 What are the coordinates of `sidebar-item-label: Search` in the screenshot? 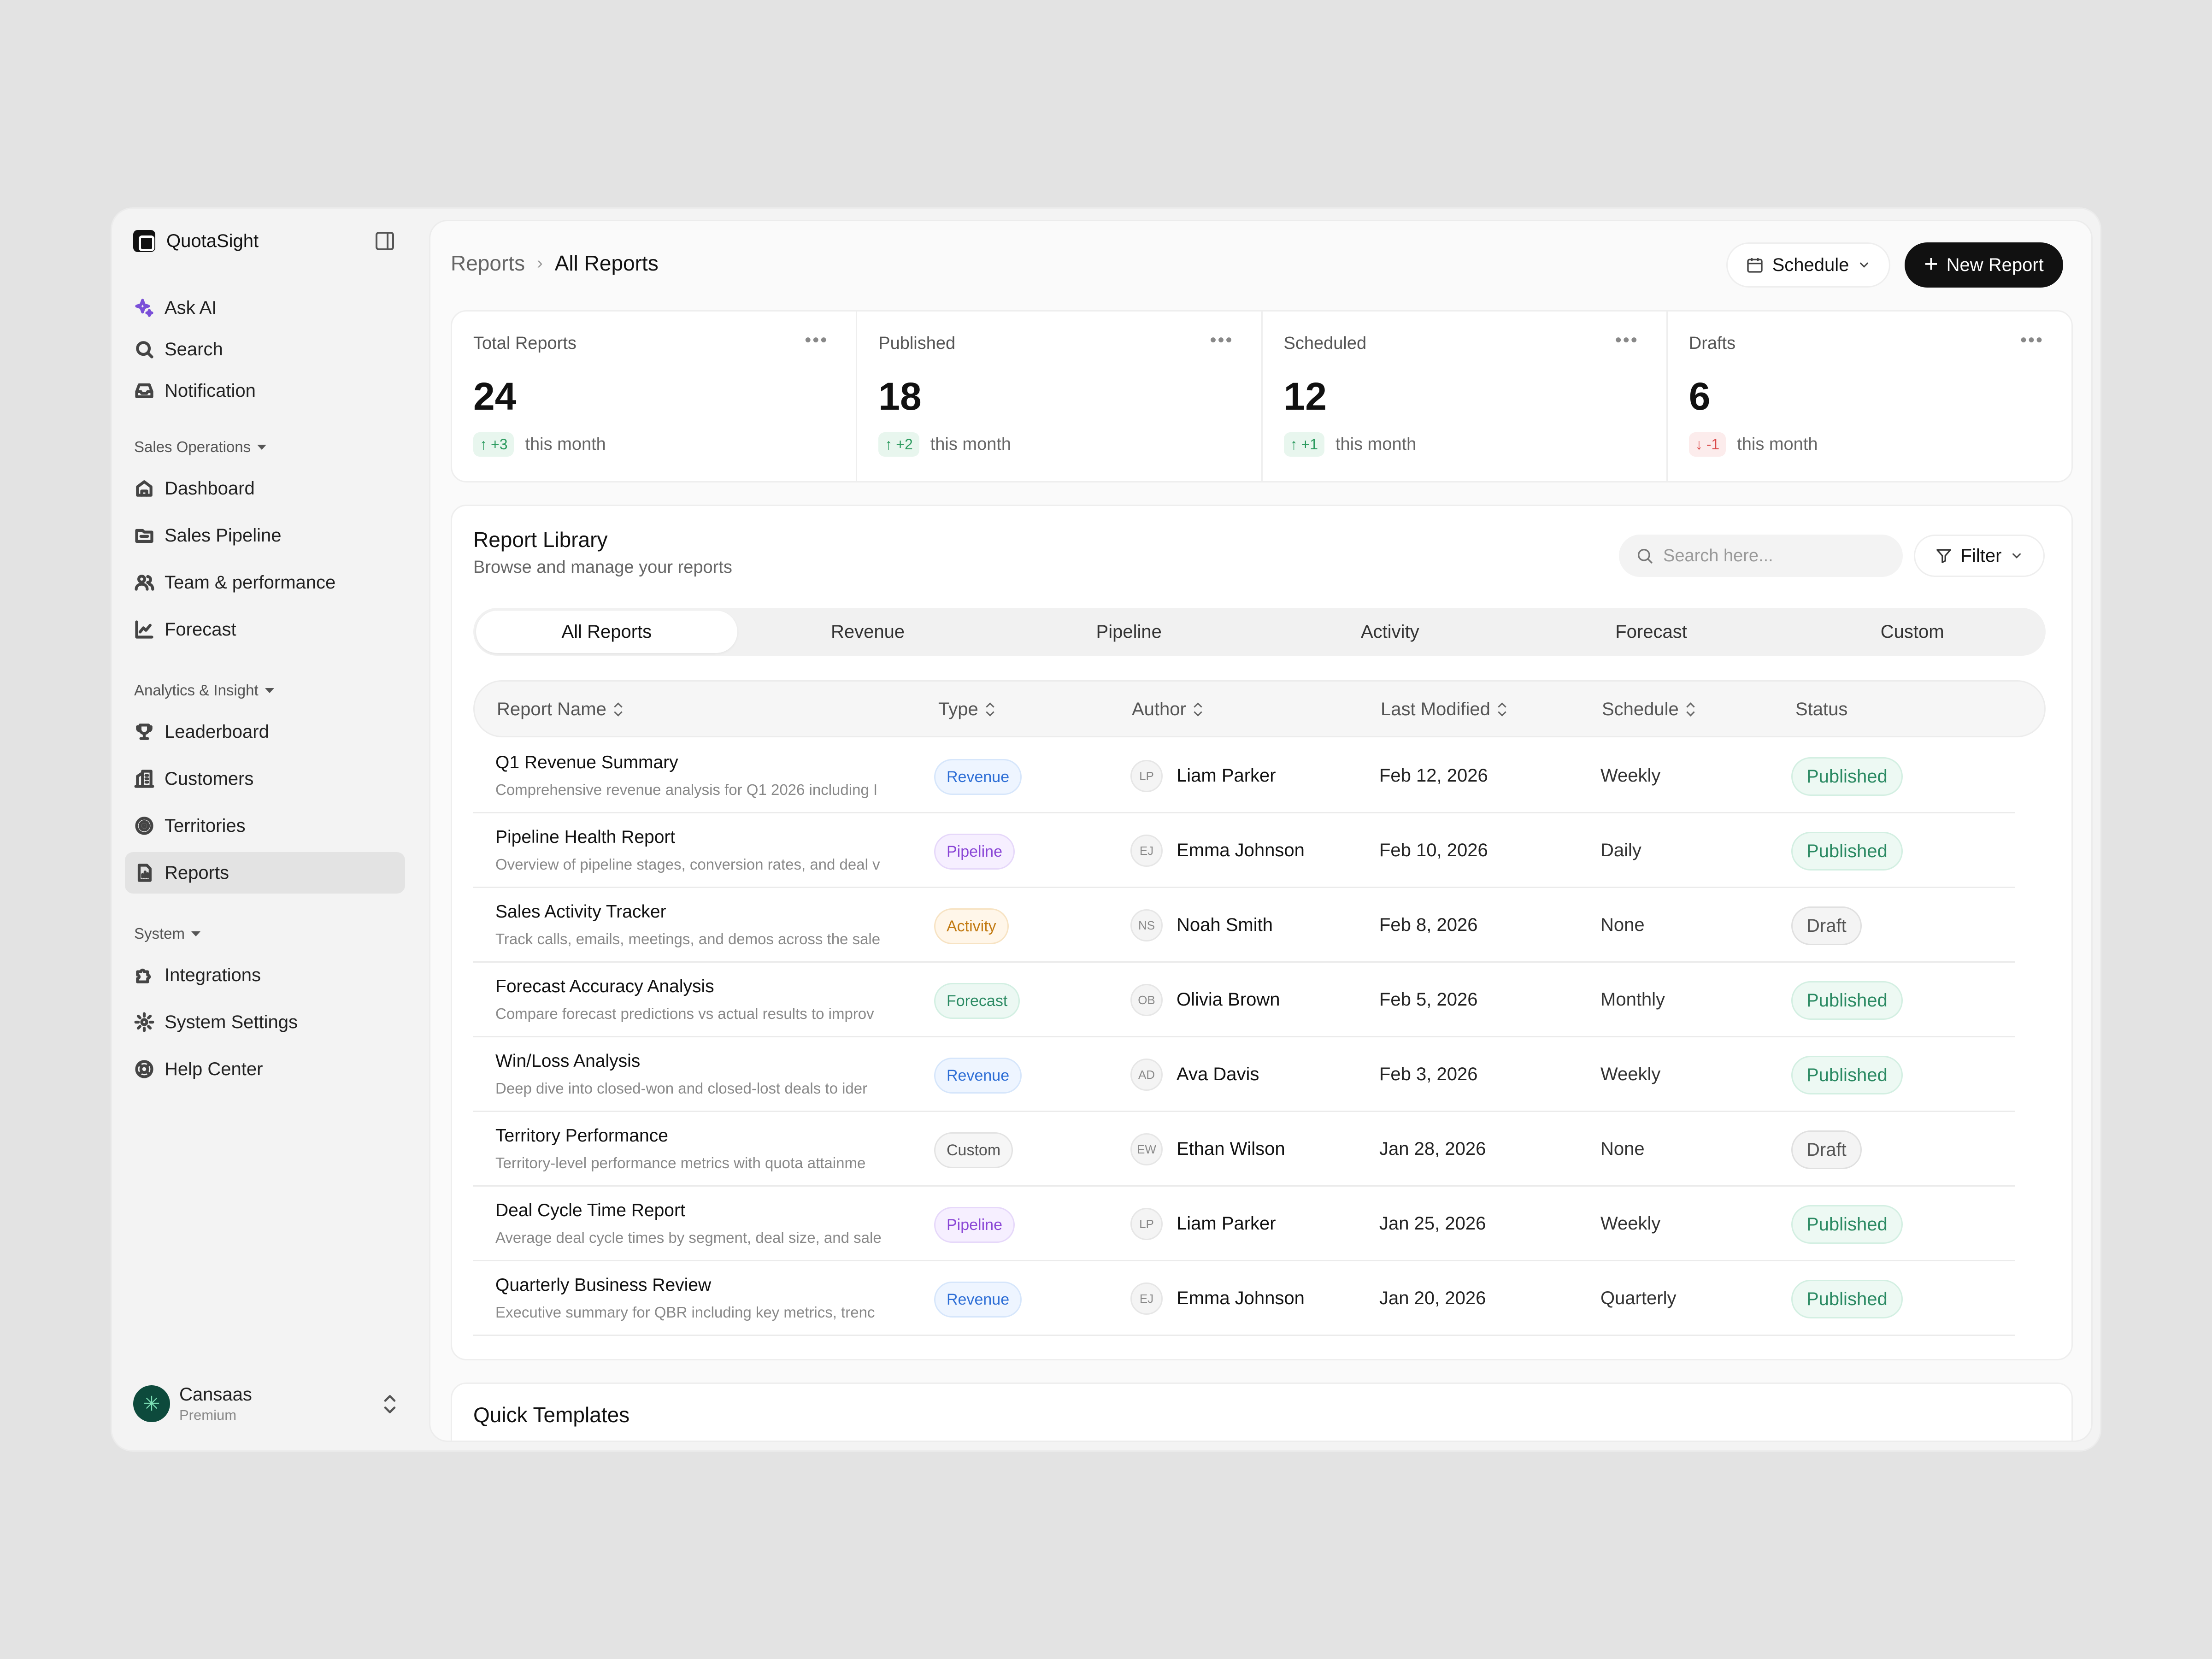 It's located at (194, 349).